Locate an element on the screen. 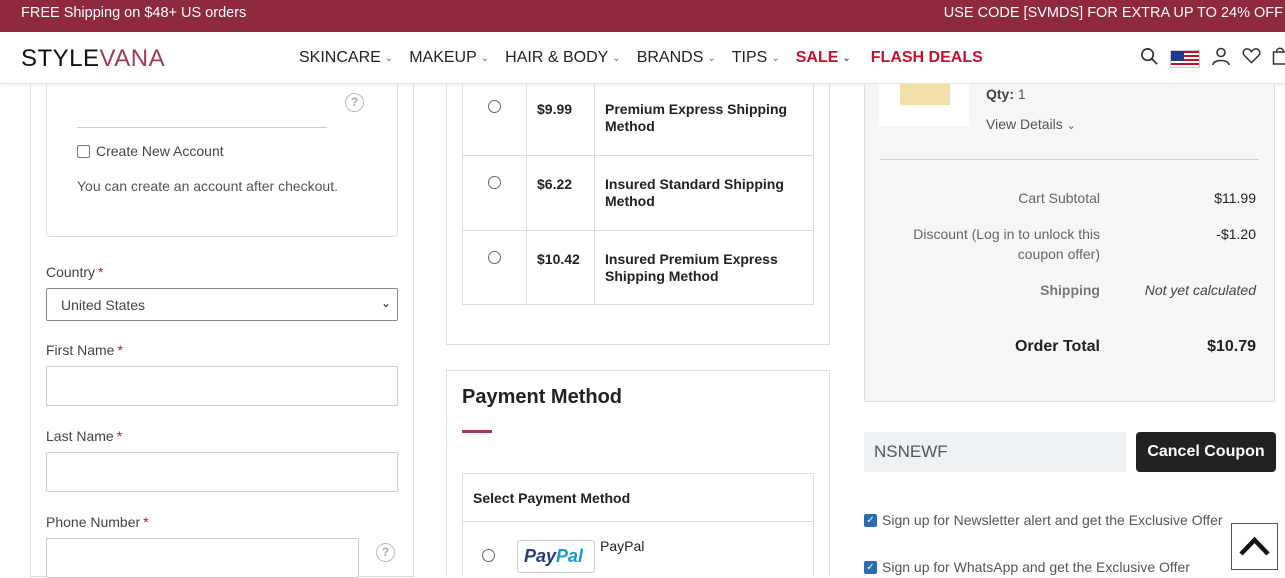 The image size is (1285, 578). shipping-value: Not yet calculated is located at coordinates (1178, 290).